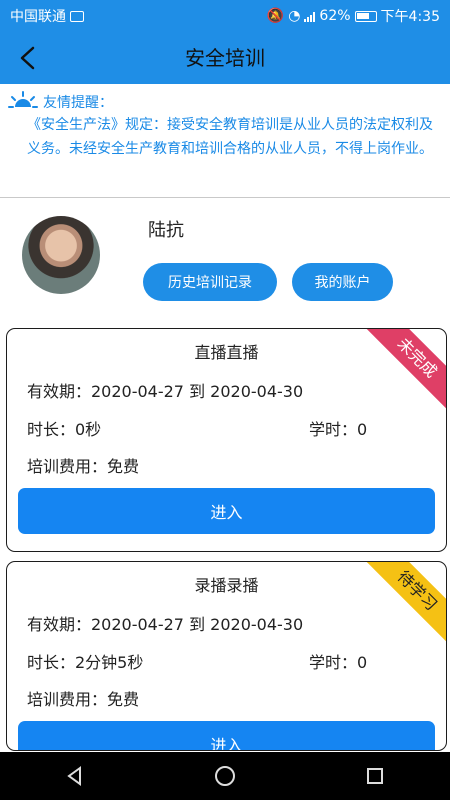 The height and width of the screenshot is (800, 450). Describe the element at coordinates (225, 16) in the screenshot. I see `status-bar: 中国联通 🔕 ◔ 62% 下午4:35` at that location.